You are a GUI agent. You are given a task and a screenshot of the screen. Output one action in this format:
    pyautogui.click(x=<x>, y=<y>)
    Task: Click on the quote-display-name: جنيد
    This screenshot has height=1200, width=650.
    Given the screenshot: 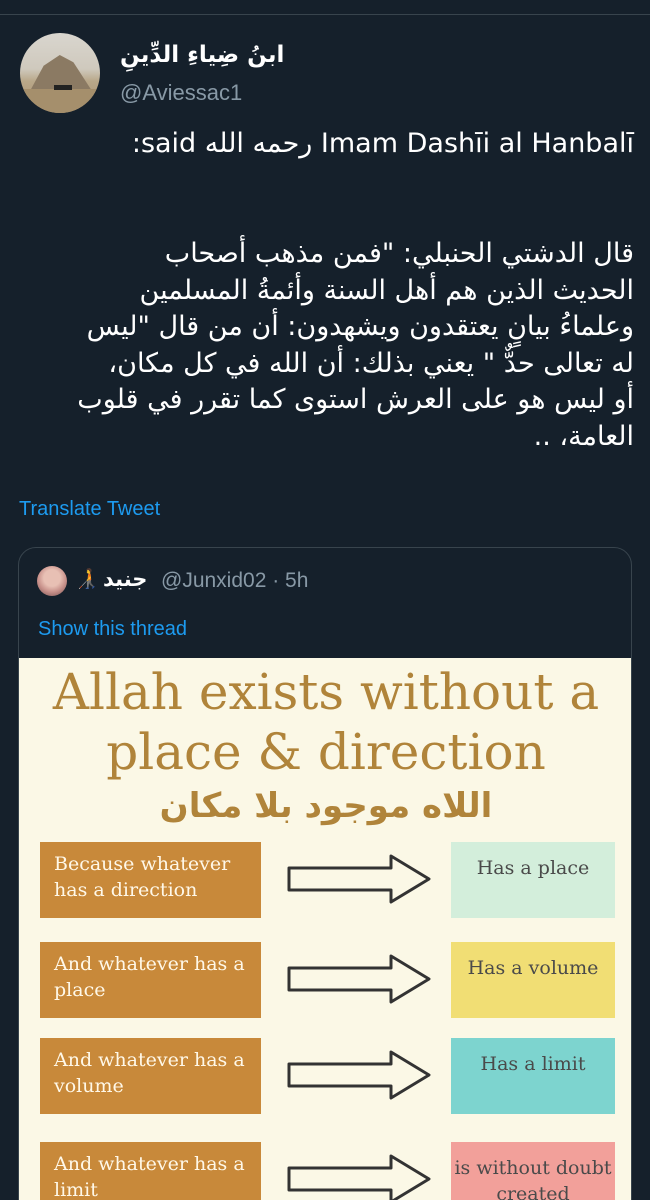 What is the action you would take?
    pyautogui.click(x=125, y=579)
    